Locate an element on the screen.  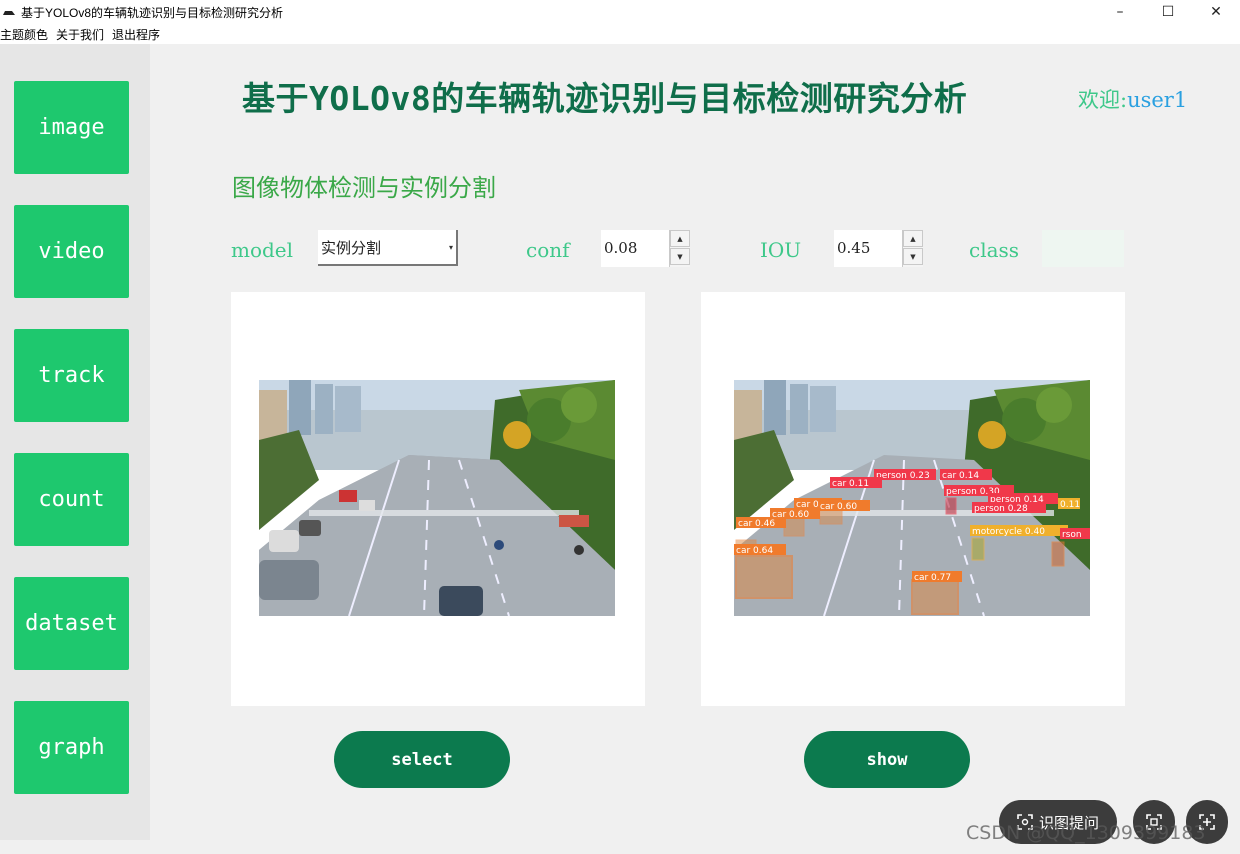
detection-label: motorcycle 0.40 is located at coordinates (1019, 531).